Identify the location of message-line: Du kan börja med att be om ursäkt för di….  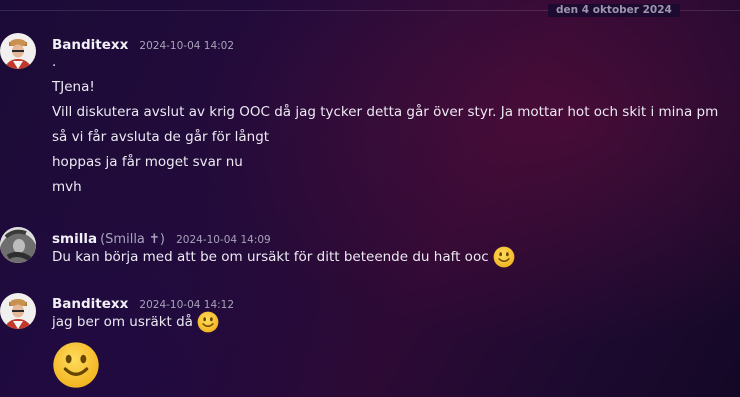
(283, 257).